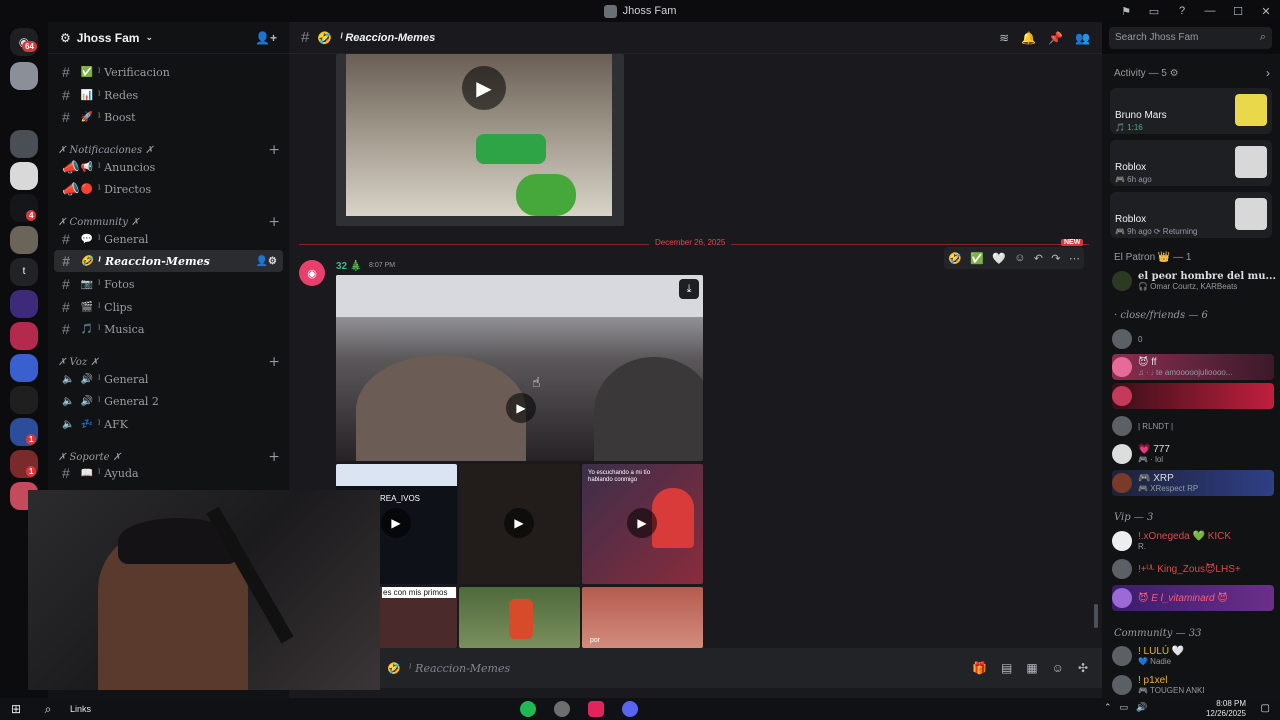 This screenshot has height=720, width=1280. What do you see at coordinates (168, 261) in the screenshot?
I see `channel-reaccion-memes: # 🤣 ˡ Reaccion-Memes 👤⚙` at bounding box center [168, 261].